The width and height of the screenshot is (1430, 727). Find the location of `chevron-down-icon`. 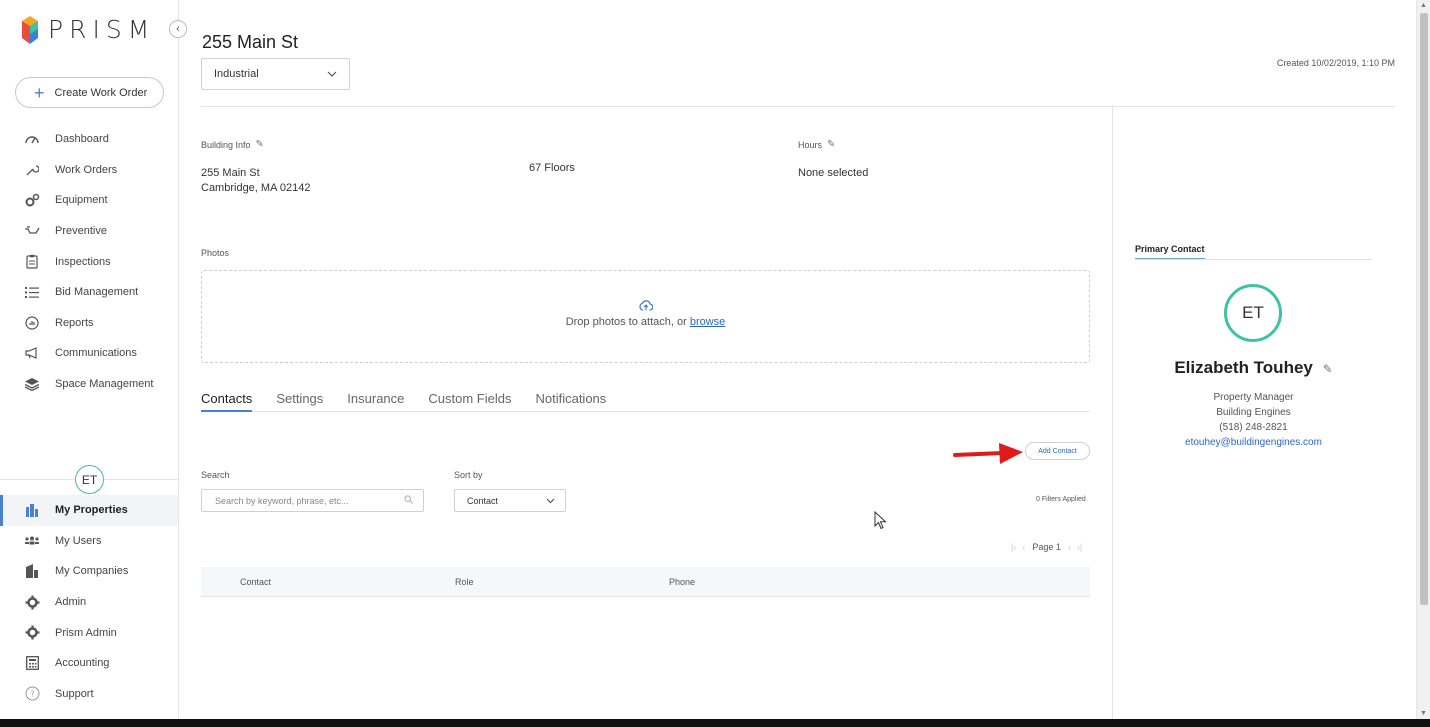

chevron-down-icon is located at coordinates (550, 501).